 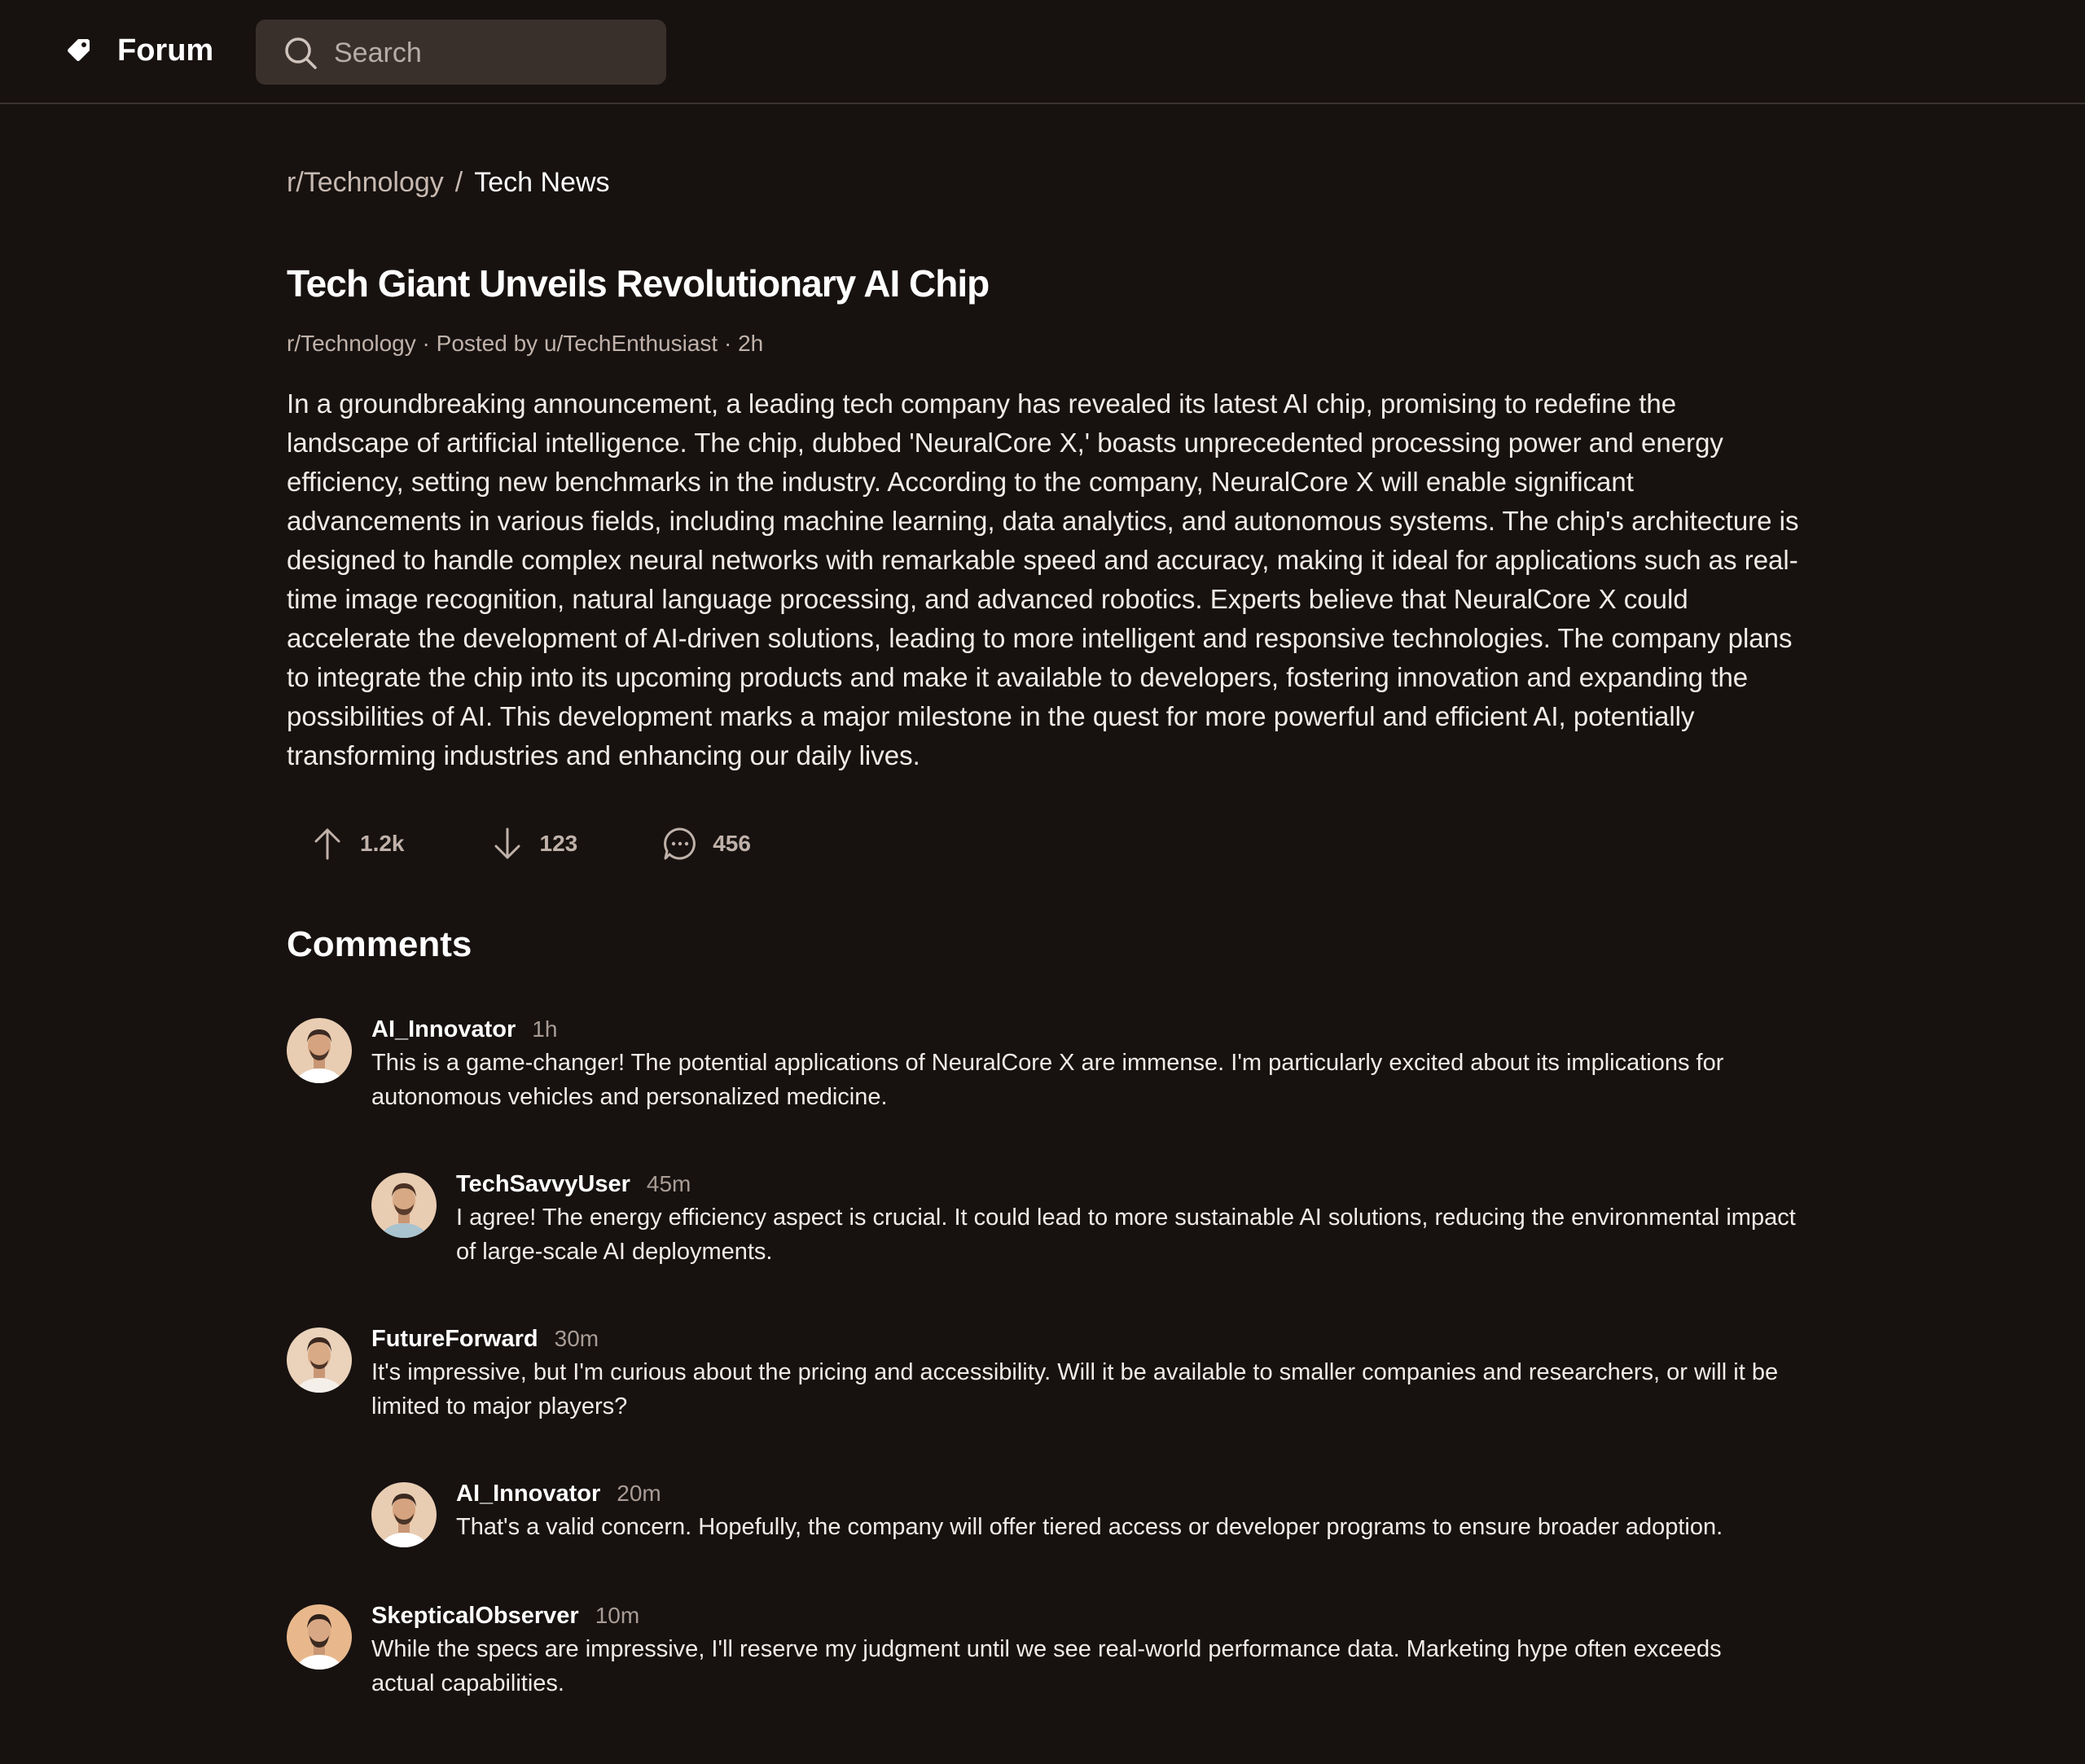 I want to click on post-title: Tech Giant Unveils Revolutionary AI Chip, so click(x=638, y=283).